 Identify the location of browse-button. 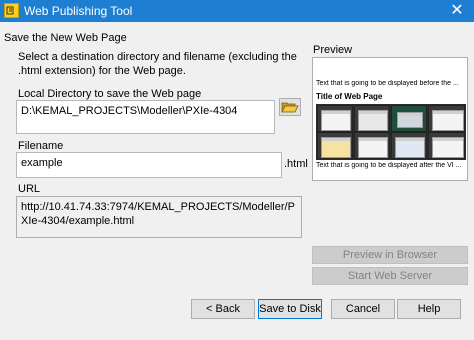
(290, 107).